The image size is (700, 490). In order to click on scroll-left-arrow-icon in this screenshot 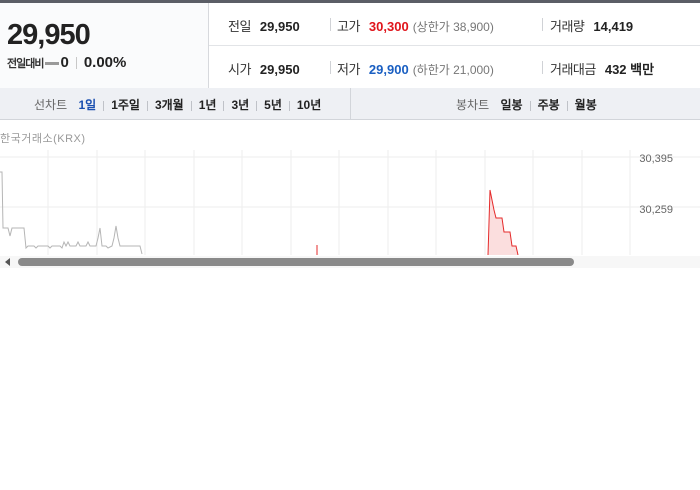, I will do `click(7, 262)`.